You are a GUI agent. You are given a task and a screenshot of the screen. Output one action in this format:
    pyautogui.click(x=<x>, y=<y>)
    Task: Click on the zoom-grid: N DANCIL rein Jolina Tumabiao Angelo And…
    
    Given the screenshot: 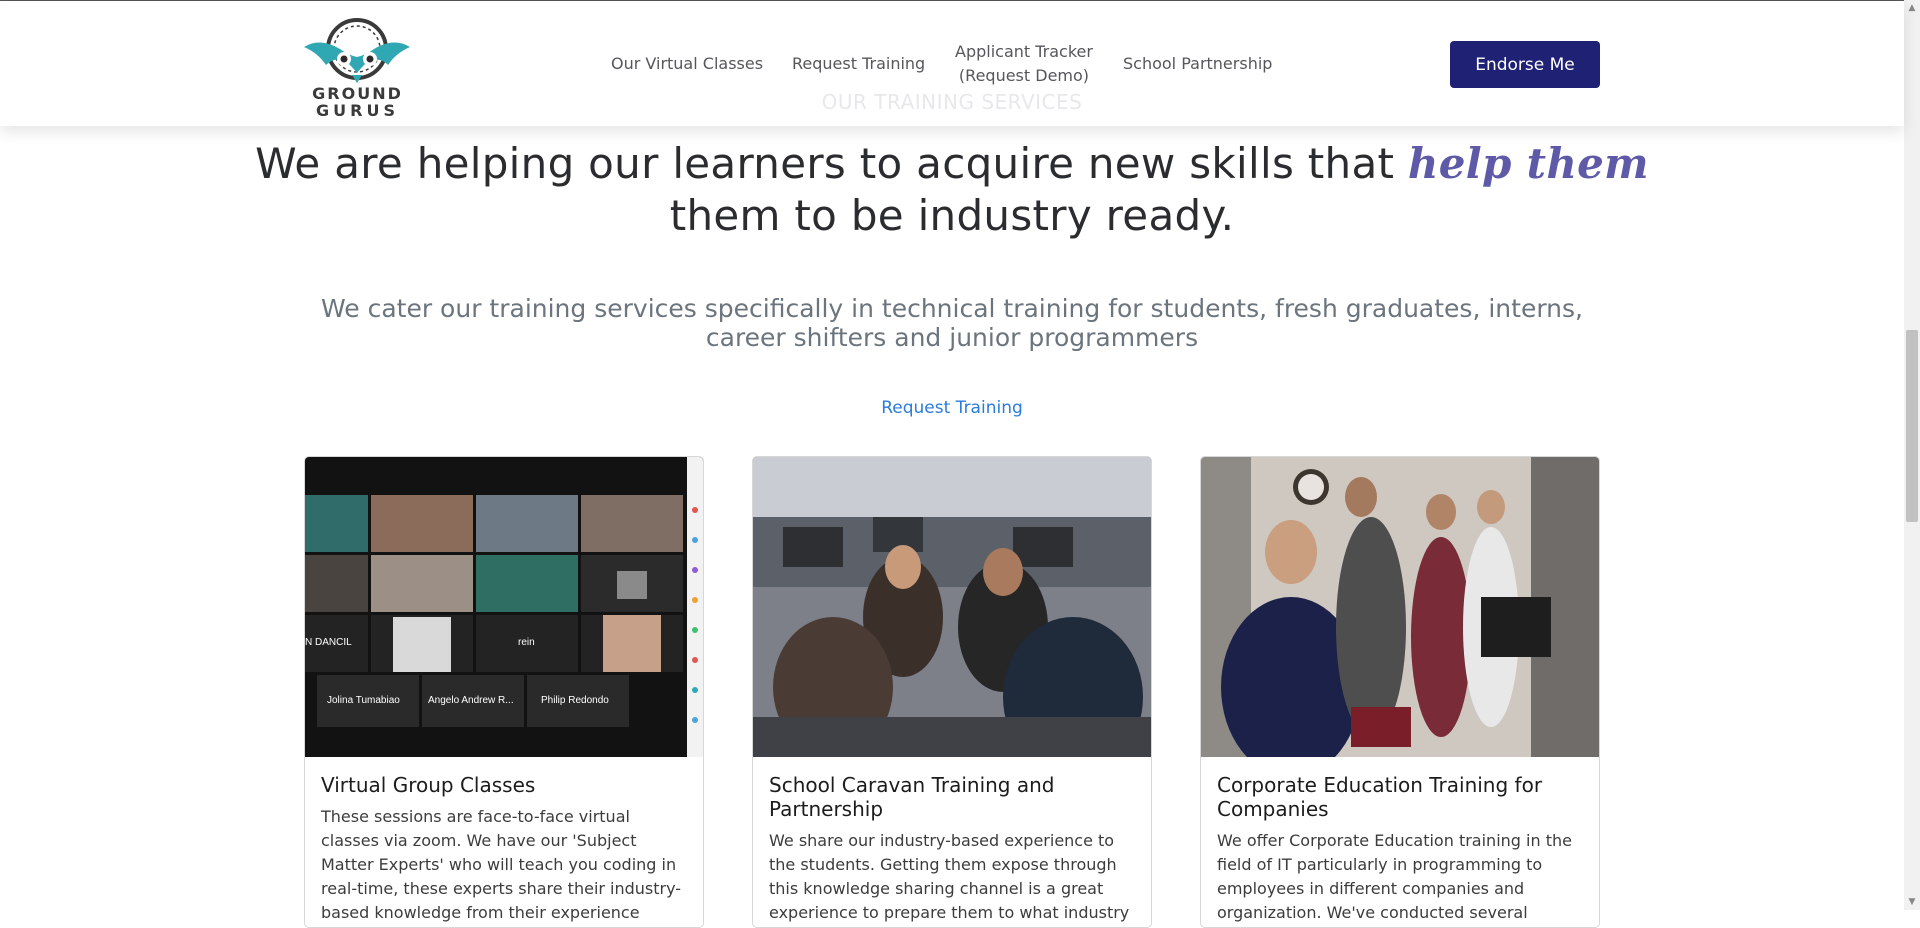 What is the action you would take?
    pyautogui.click(x=504, y=607)
    